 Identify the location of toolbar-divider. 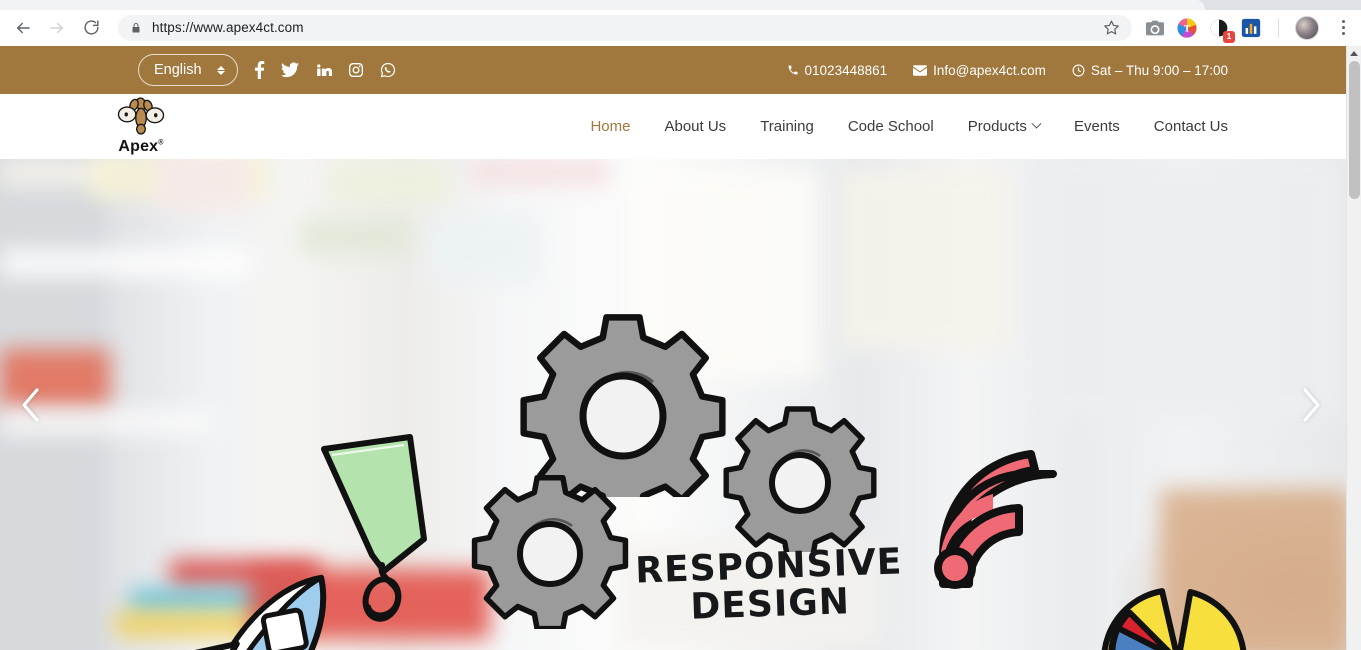
(1278, 27).